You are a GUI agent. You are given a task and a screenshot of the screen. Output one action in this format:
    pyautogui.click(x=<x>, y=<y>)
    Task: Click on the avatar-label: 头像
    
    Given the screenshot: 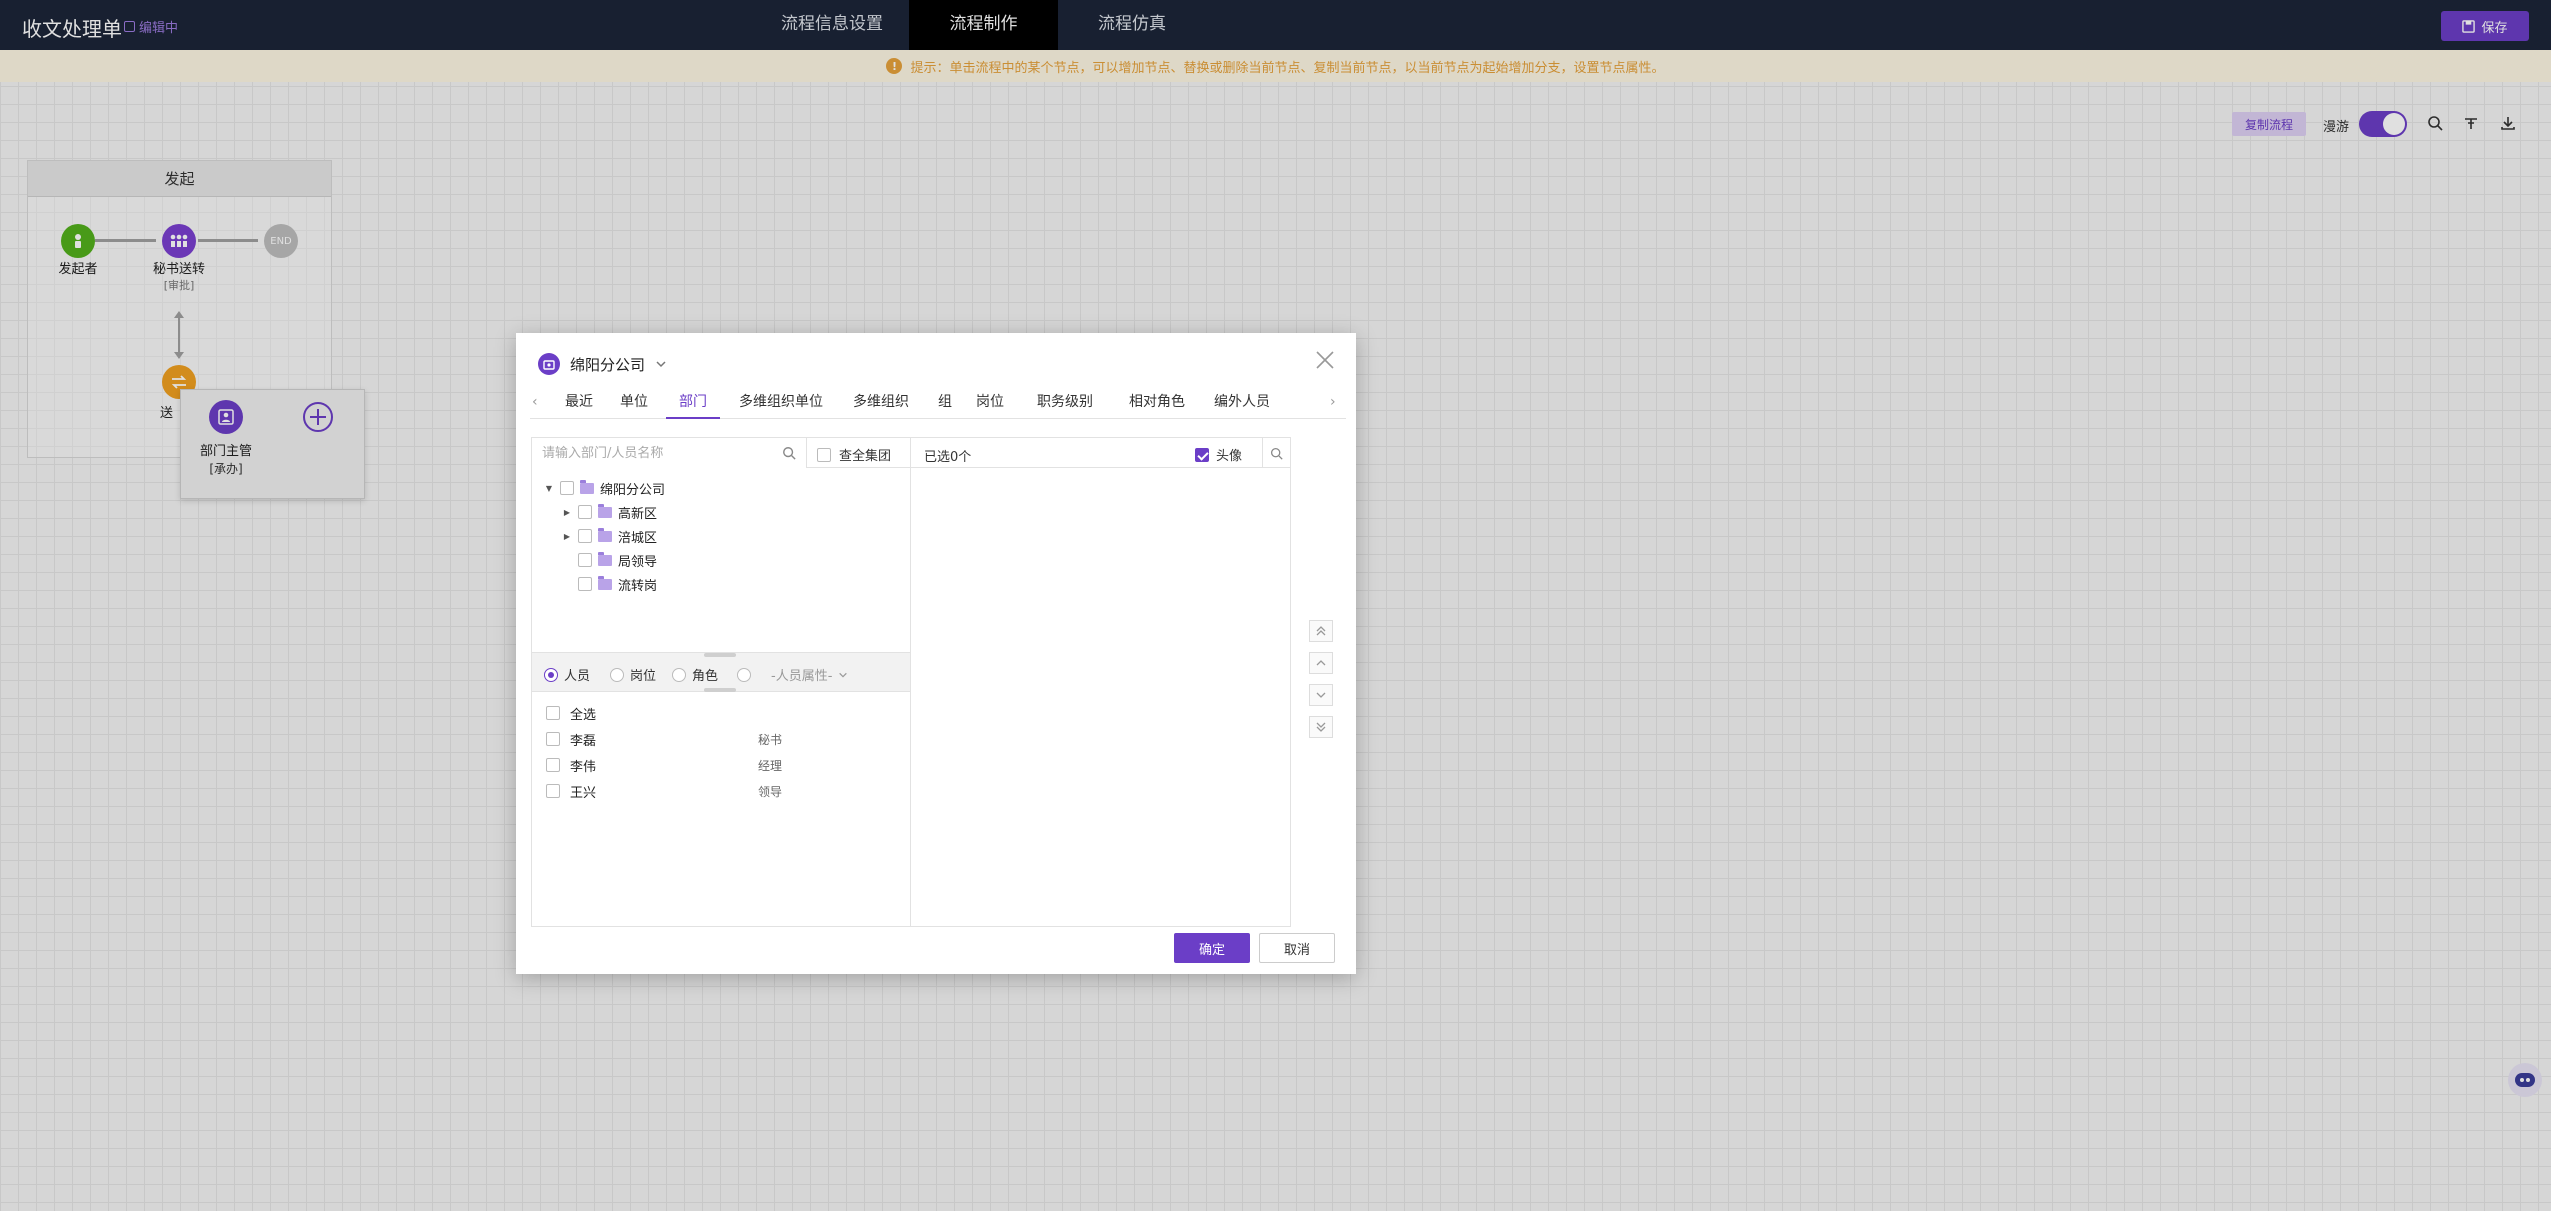 What is the action you would take?
    pyautogui.click(x=1229, y=456)
    